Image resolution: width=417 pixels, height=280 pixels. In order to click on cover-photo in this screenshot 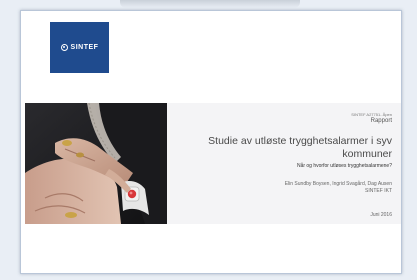, I will do `click(96, 163)`.